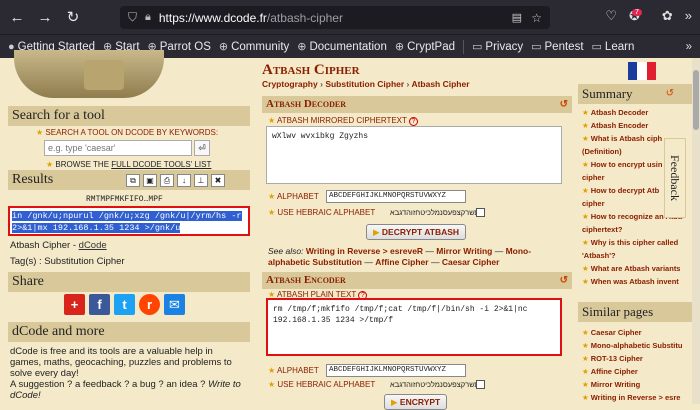  Describe the element at coordinates (636, 12) in the screenshot. I see `notification-badge: 7` at that location.